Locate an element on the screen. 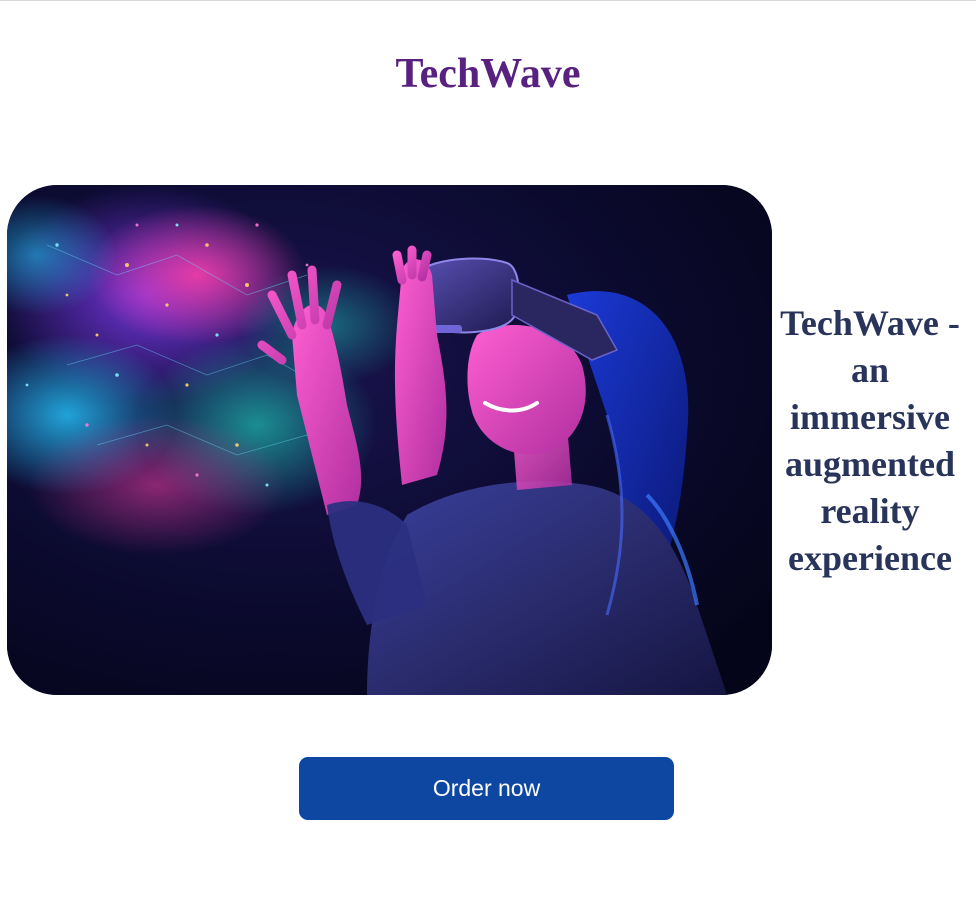 Image resolution: width=976 pixels, height=897 pixels. page-title: TechWave is located at coordinates (488, 74).